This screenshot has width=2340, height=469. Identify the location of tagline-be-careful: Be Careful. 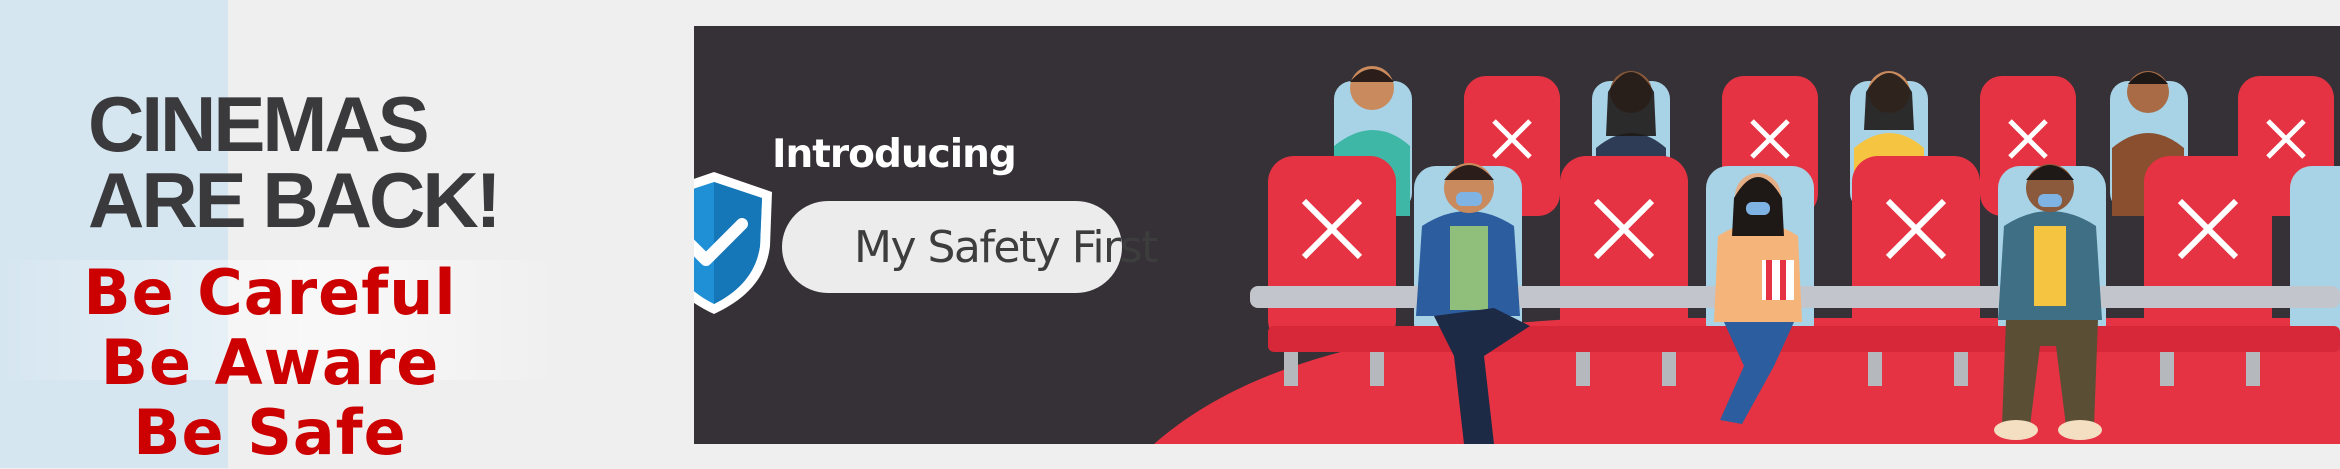
(270, 292).